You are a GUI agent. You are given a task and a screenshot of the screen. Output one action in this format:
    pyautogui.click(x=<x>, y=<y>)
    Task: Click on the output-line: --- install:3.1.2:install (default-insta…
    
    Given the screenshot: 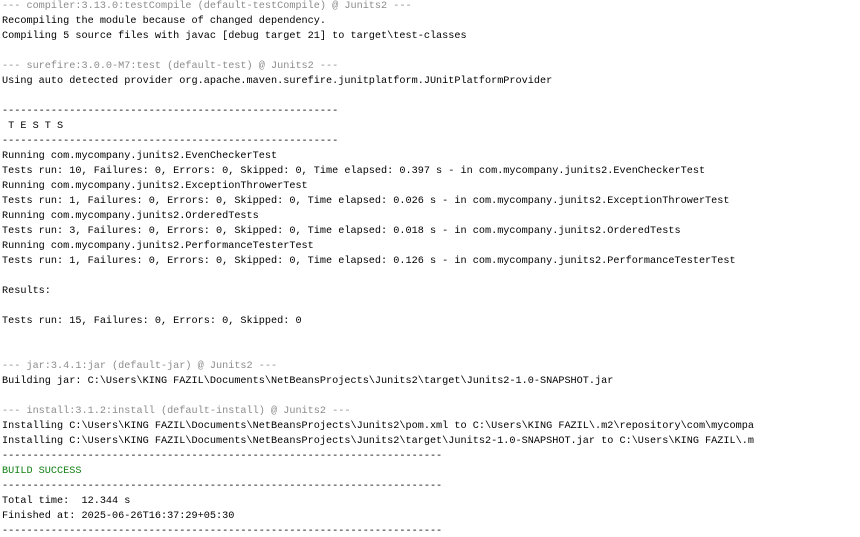 What is the action you would take?
    pyautogui.click(x=176, y=411)
    